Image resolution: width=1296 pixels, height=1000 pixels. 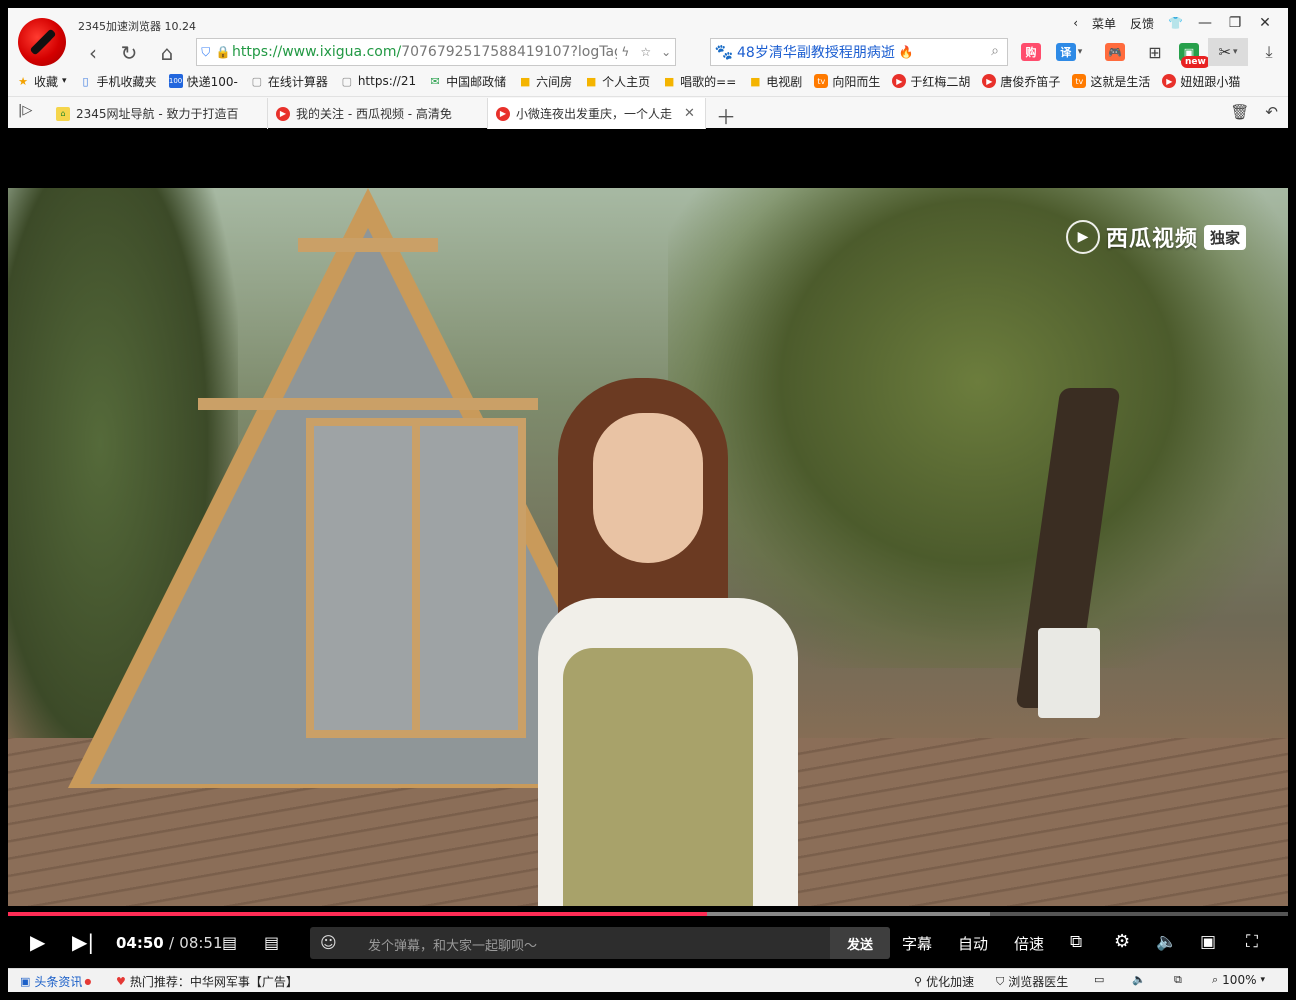 What do you see at coordinates (224, 52) in the screenshot?
I see `lock-icon: 🔒` at bounding box center [224, 52].